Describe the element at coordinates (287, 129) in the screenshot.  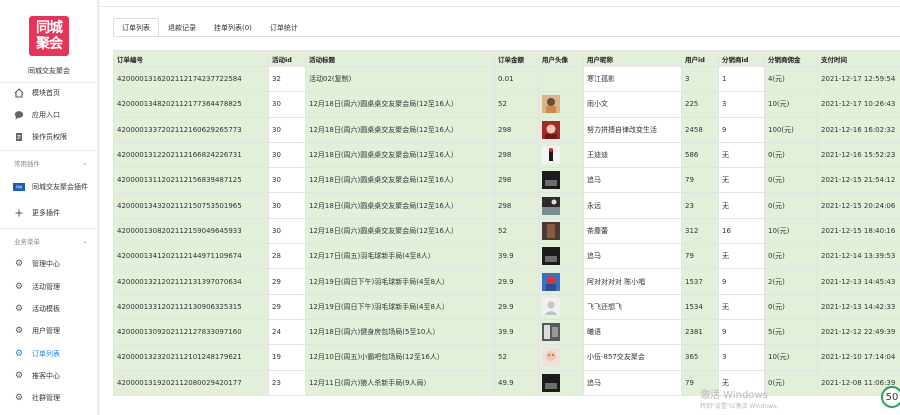
I see `activity-id-cell: 30` at that location.